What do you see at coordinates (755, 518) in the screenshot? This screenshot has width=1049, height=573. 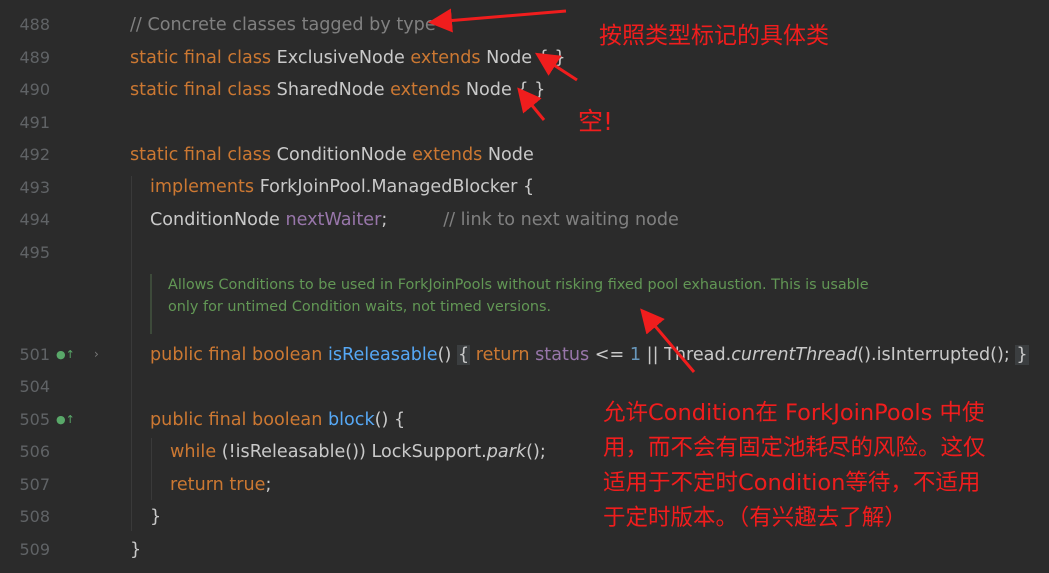 I see `annotation-explain-line: 于定时版本。（有兴趣去了解）` at bounding box center [755, 518].